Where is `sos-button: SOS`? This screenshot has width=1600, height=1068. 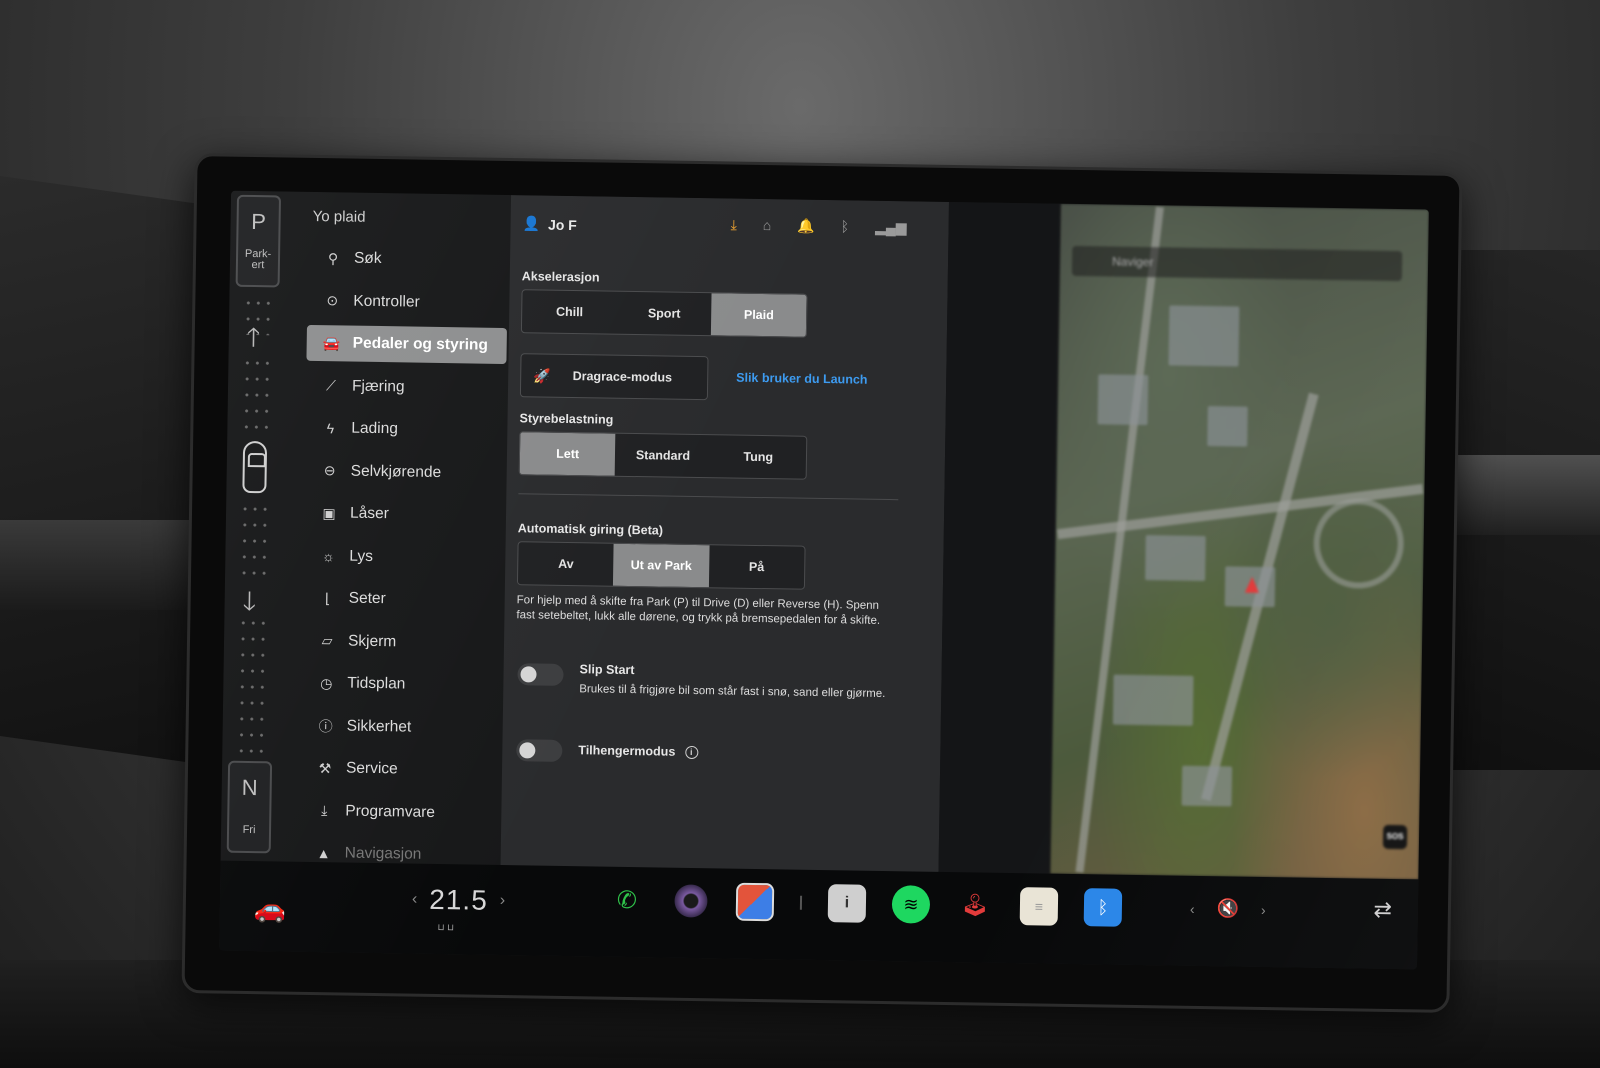
sos-button: SOS is located at coordinates (1395, 837).